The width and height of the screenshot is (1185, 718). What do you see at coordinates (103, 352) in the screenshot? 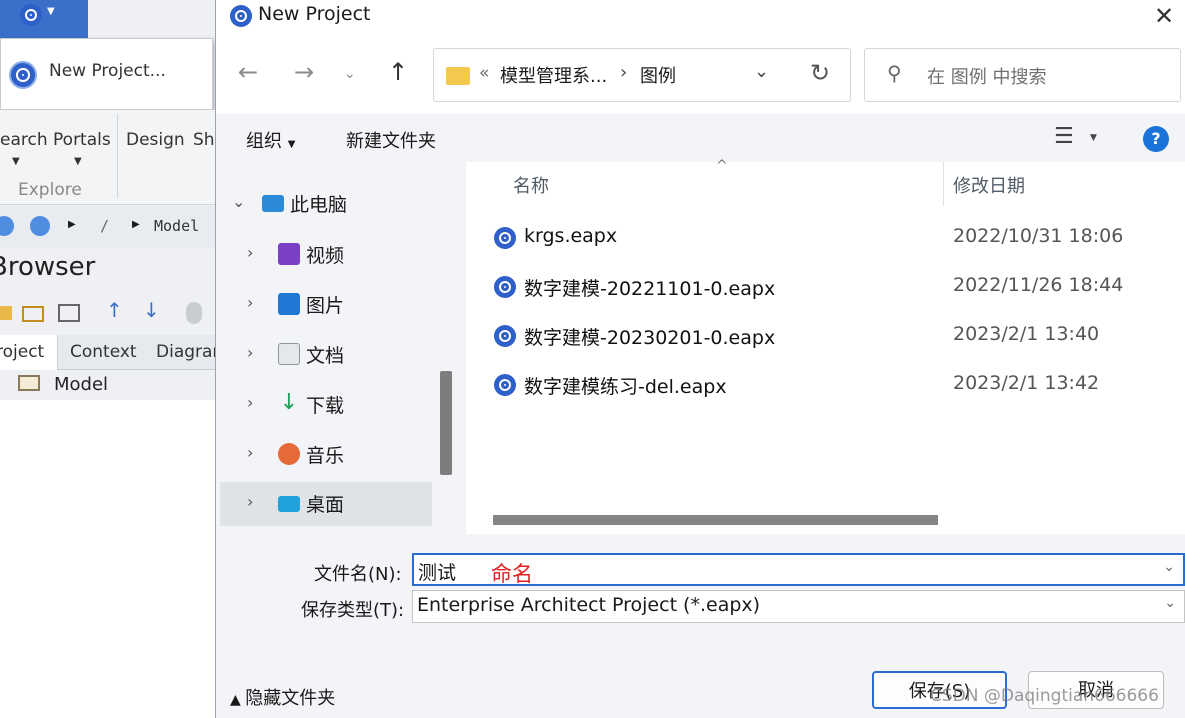
I see `tab-context: Context` at bounding box center [103, 352].